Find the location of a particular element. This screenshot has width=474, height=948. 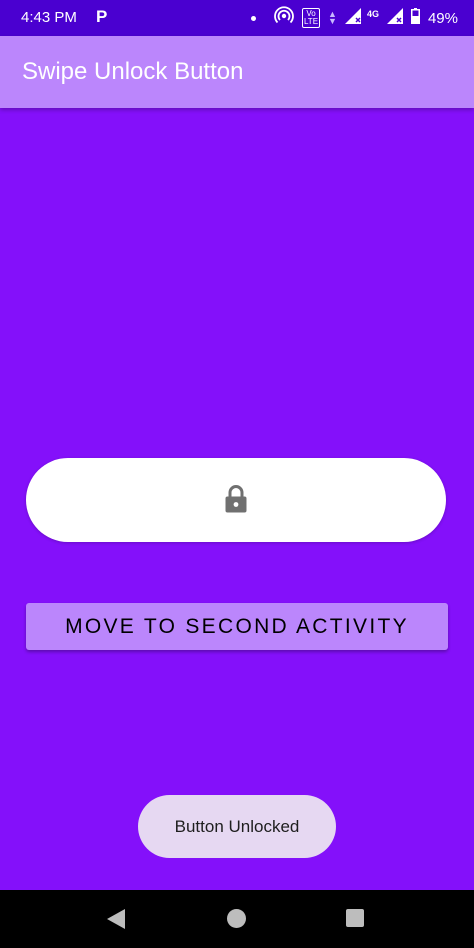

volte-icon: Vo LTE is located at coordinates (311, 18).